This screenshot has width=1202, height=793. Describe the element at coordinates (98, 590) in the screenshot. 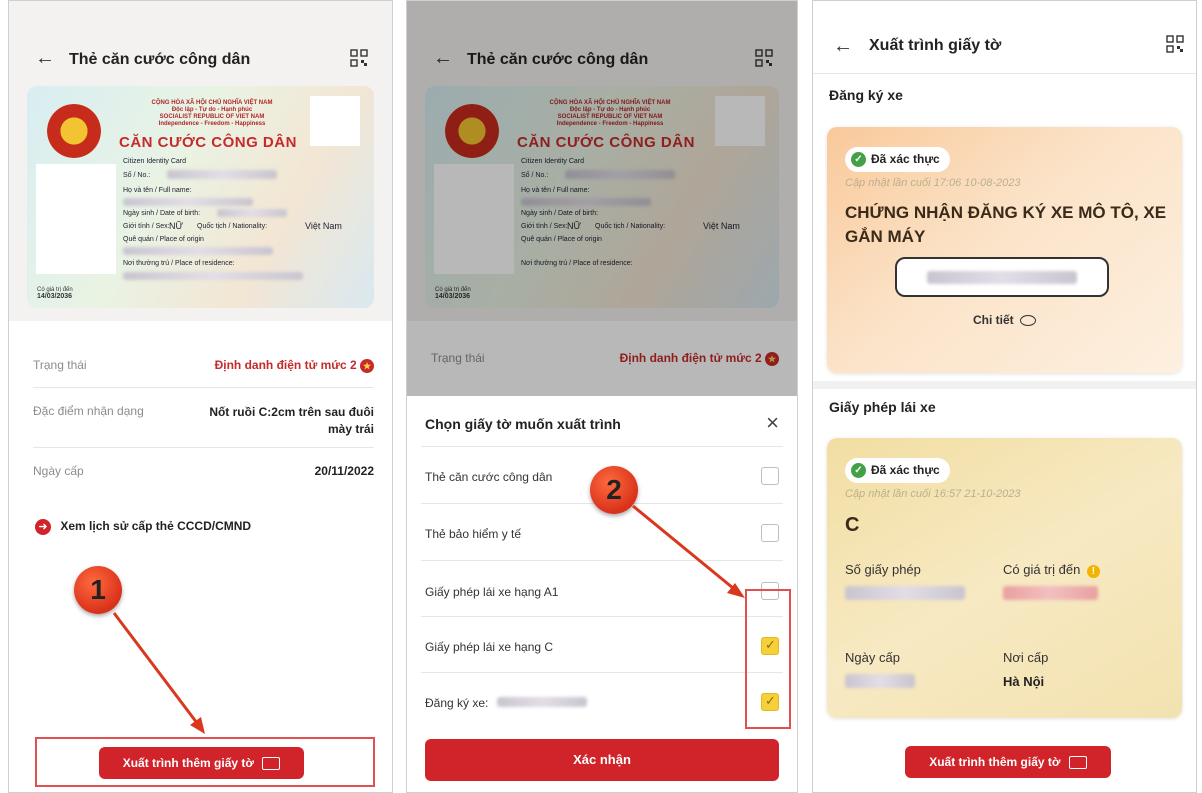

I see `step-marker-1: 1` at that location.